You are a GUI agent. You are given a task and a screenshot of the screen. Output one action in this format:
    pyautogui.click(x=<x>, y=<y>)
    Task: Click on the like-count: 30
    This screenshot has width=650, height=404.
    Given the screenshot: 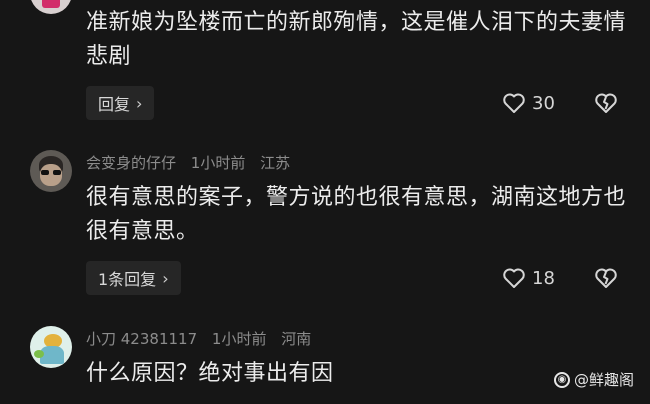 What is the action you would take?
    pyautogui.click(x=543, y=103)
    